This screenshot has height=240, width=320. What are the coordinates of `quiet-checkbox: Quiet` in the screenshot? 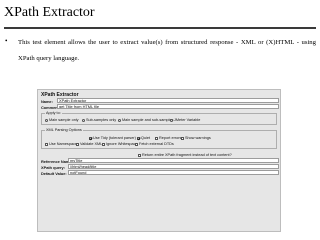 It's located at (143, 138).